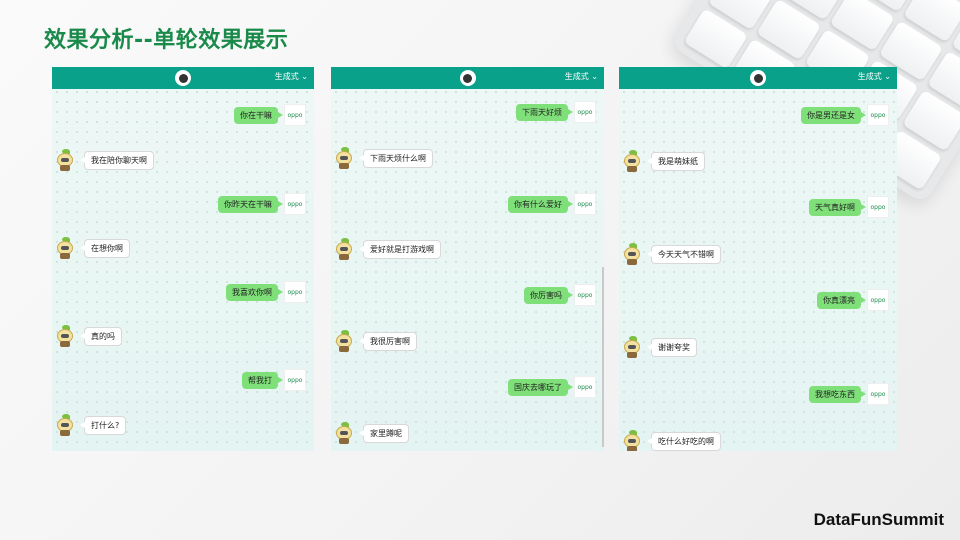 The height and width of the screenshot is (540, 960). I want to click on user-bubble: 帮我打, so click(262, 380).